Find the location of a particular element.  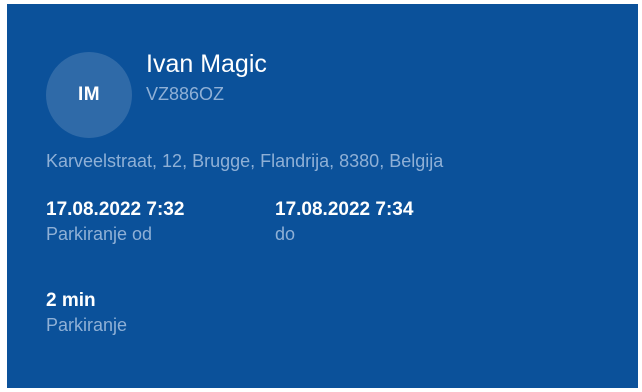

user-name: Ivan Magic is located at coordinates (206, 64).